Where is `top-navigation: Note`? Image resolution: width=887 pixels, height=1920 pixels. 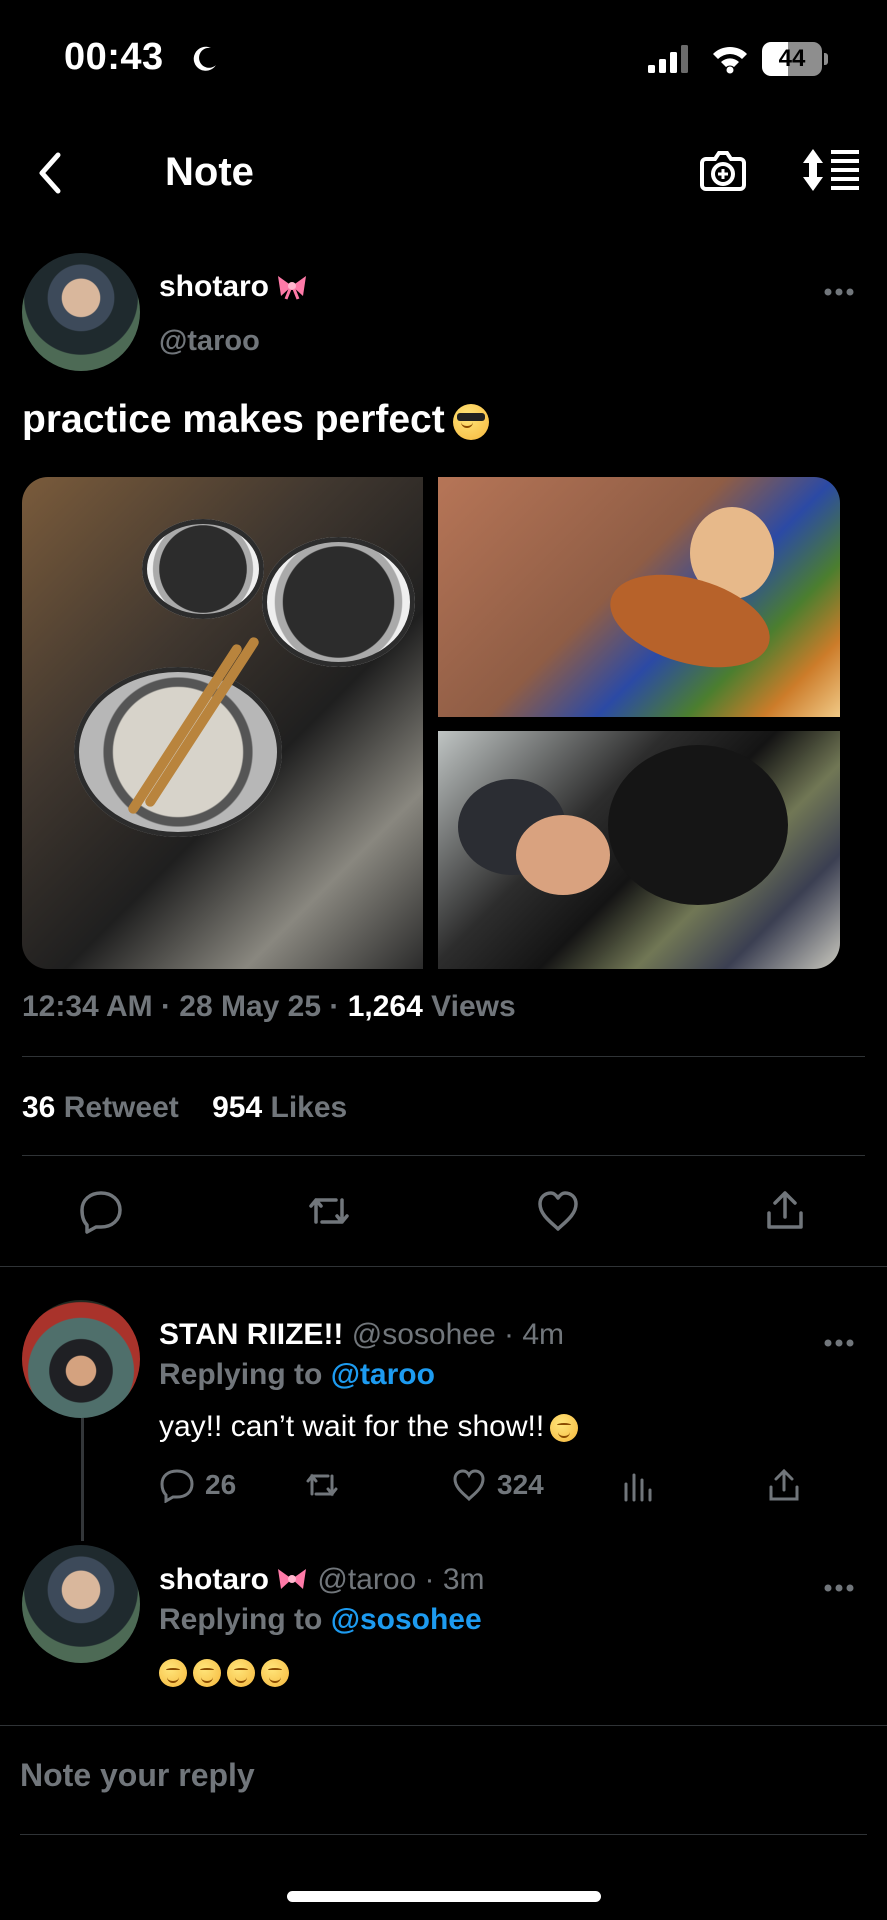
top-navigation: Note is located at coordinates (443, 173).